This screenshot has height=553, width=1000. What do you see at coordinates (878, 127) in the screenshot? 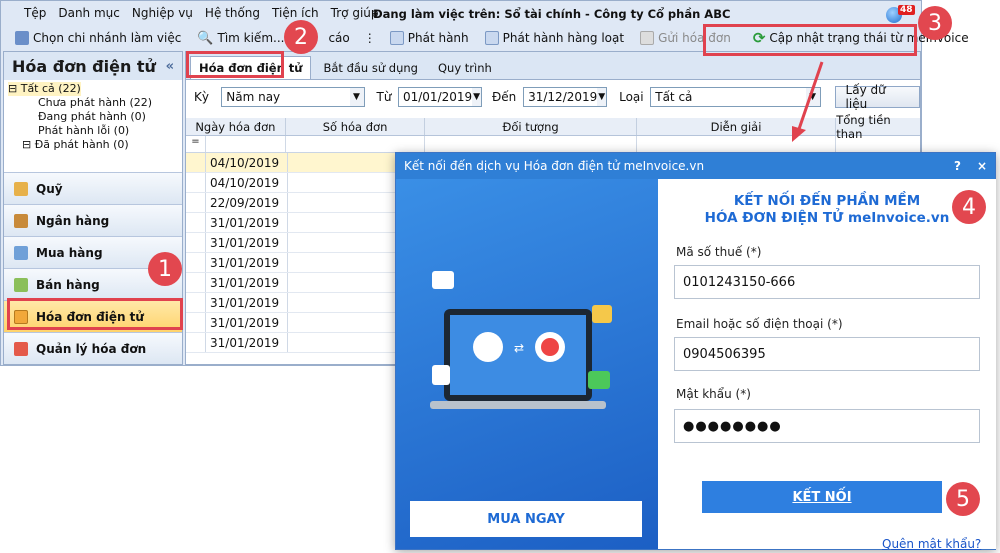
I see `col-total: Tổng tiền than` at bounding box center [878, 127].